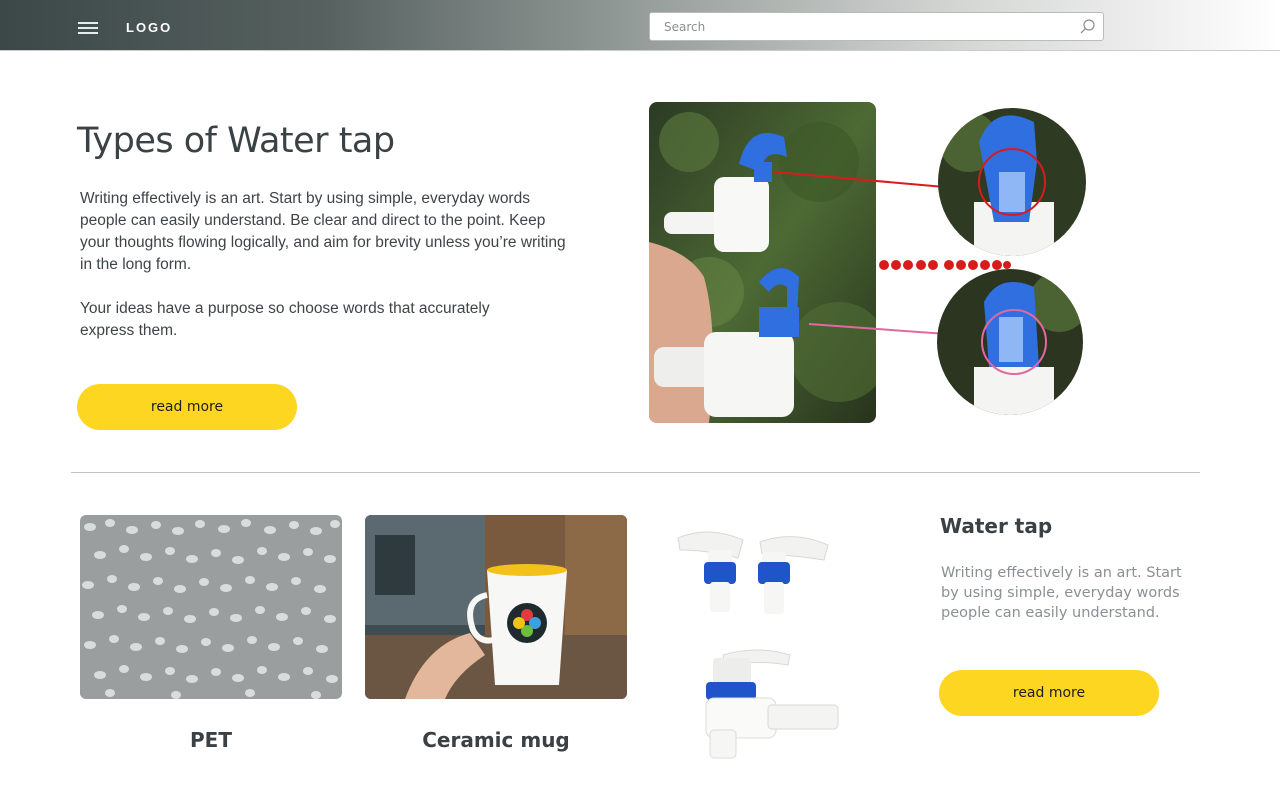 This screenshot has width=1280, height=800. I want to click on search-icon, so click(1087, 26).